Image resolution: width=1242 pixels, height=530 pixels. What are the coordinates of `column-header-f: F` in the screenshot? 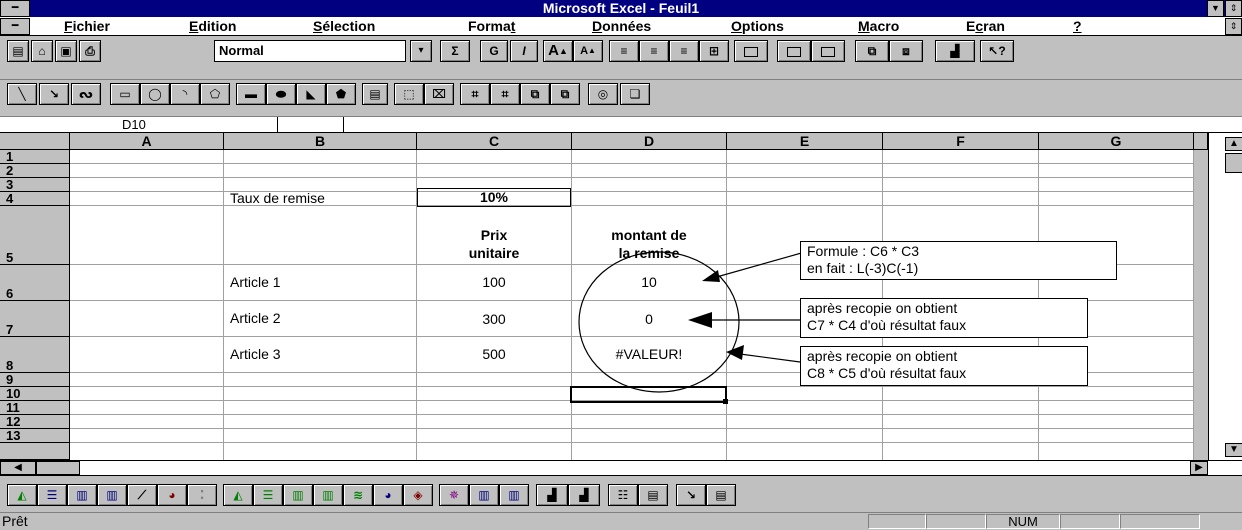 It's located at (961, 141).